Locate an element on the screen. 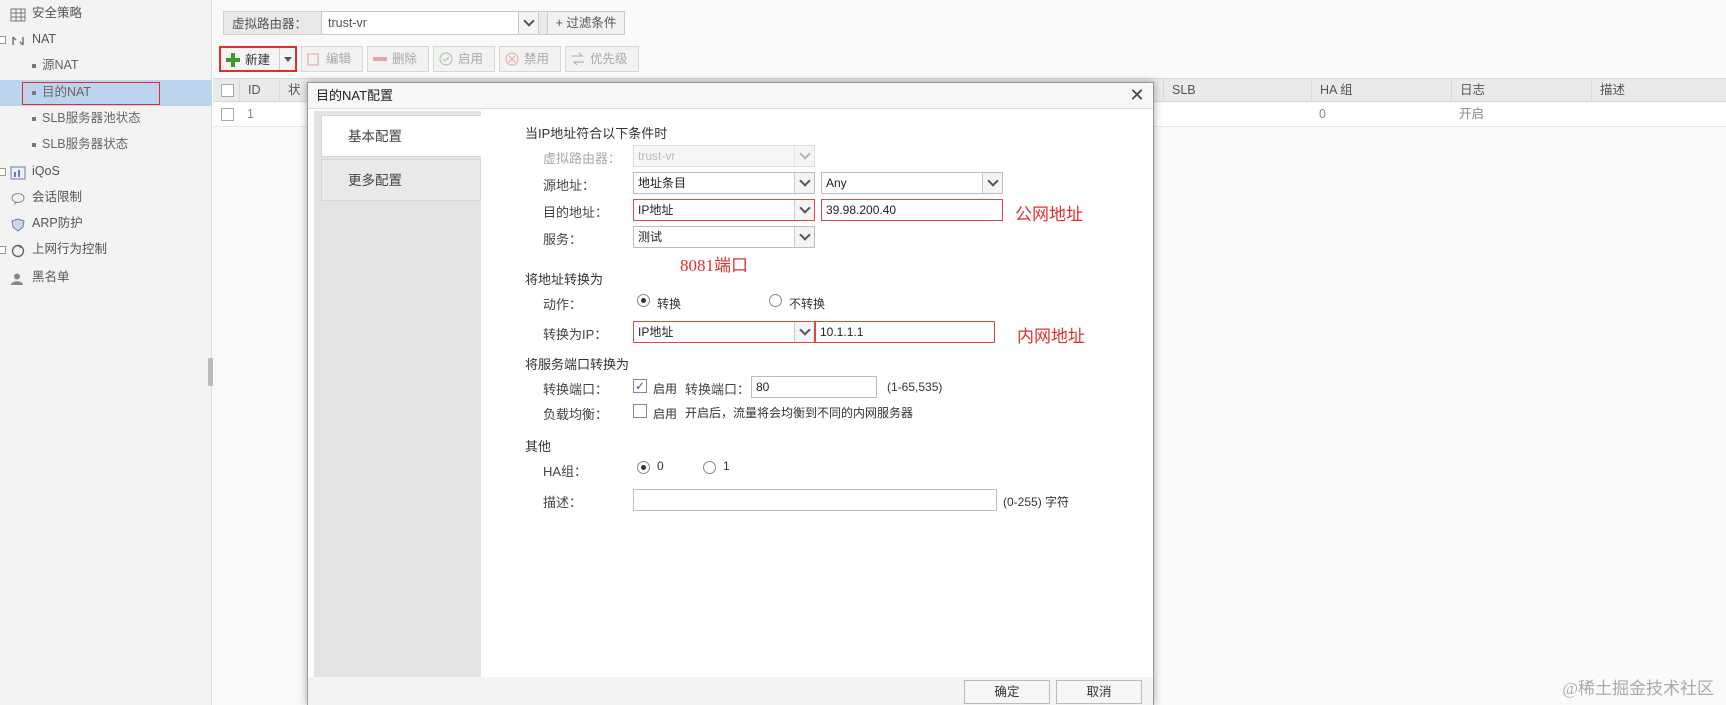  translate-port-label: 转换端口： is located at coordinates (576, 389).